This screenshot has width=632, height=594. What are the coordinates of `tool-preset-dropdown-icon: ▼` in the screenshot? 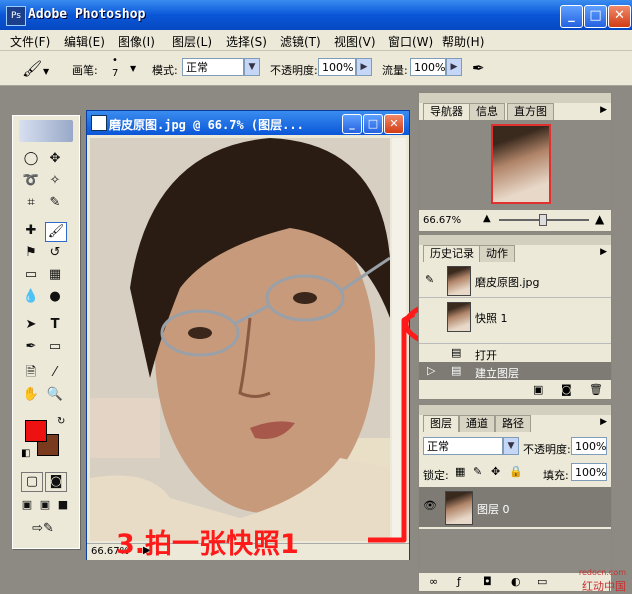 It's located at (46, 71).